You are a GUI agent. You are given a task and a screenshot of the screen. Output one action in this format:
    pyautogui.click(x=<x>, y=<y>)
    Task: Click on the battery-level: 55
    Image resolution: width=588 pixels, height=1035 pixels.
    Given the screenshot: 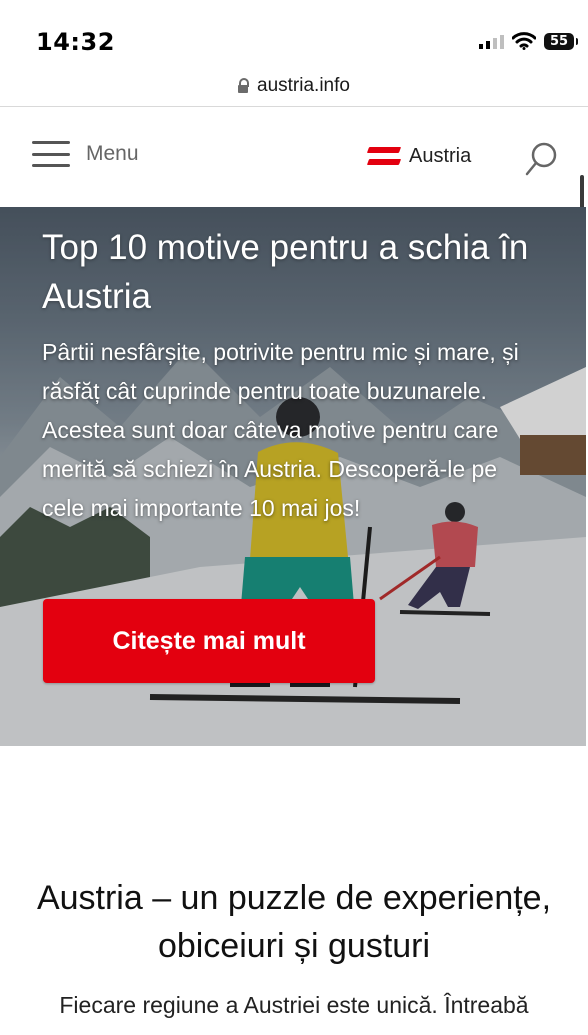 What is the action you would take?
    pyautogui.click(x=559, y=41)
    